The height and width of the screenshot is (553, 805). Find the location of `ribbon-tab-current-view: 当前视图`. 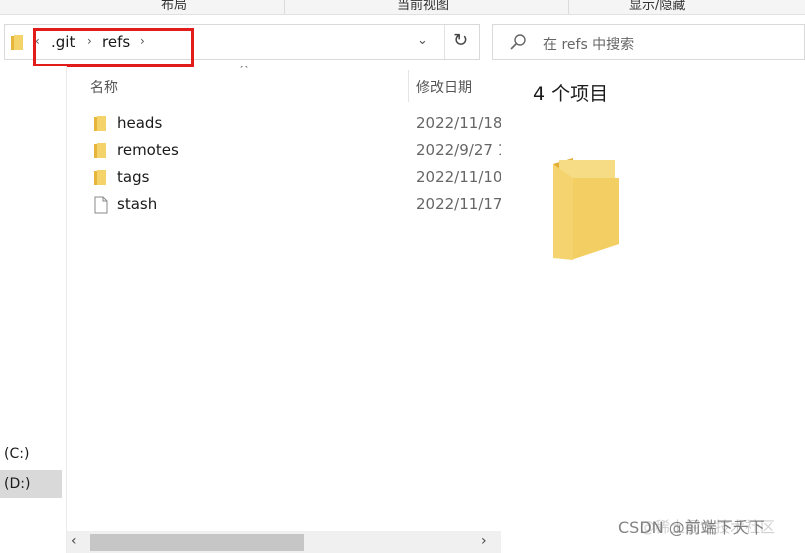

ribbon-tab-current-view: 当前视图 is located at coordinates (423, 6).